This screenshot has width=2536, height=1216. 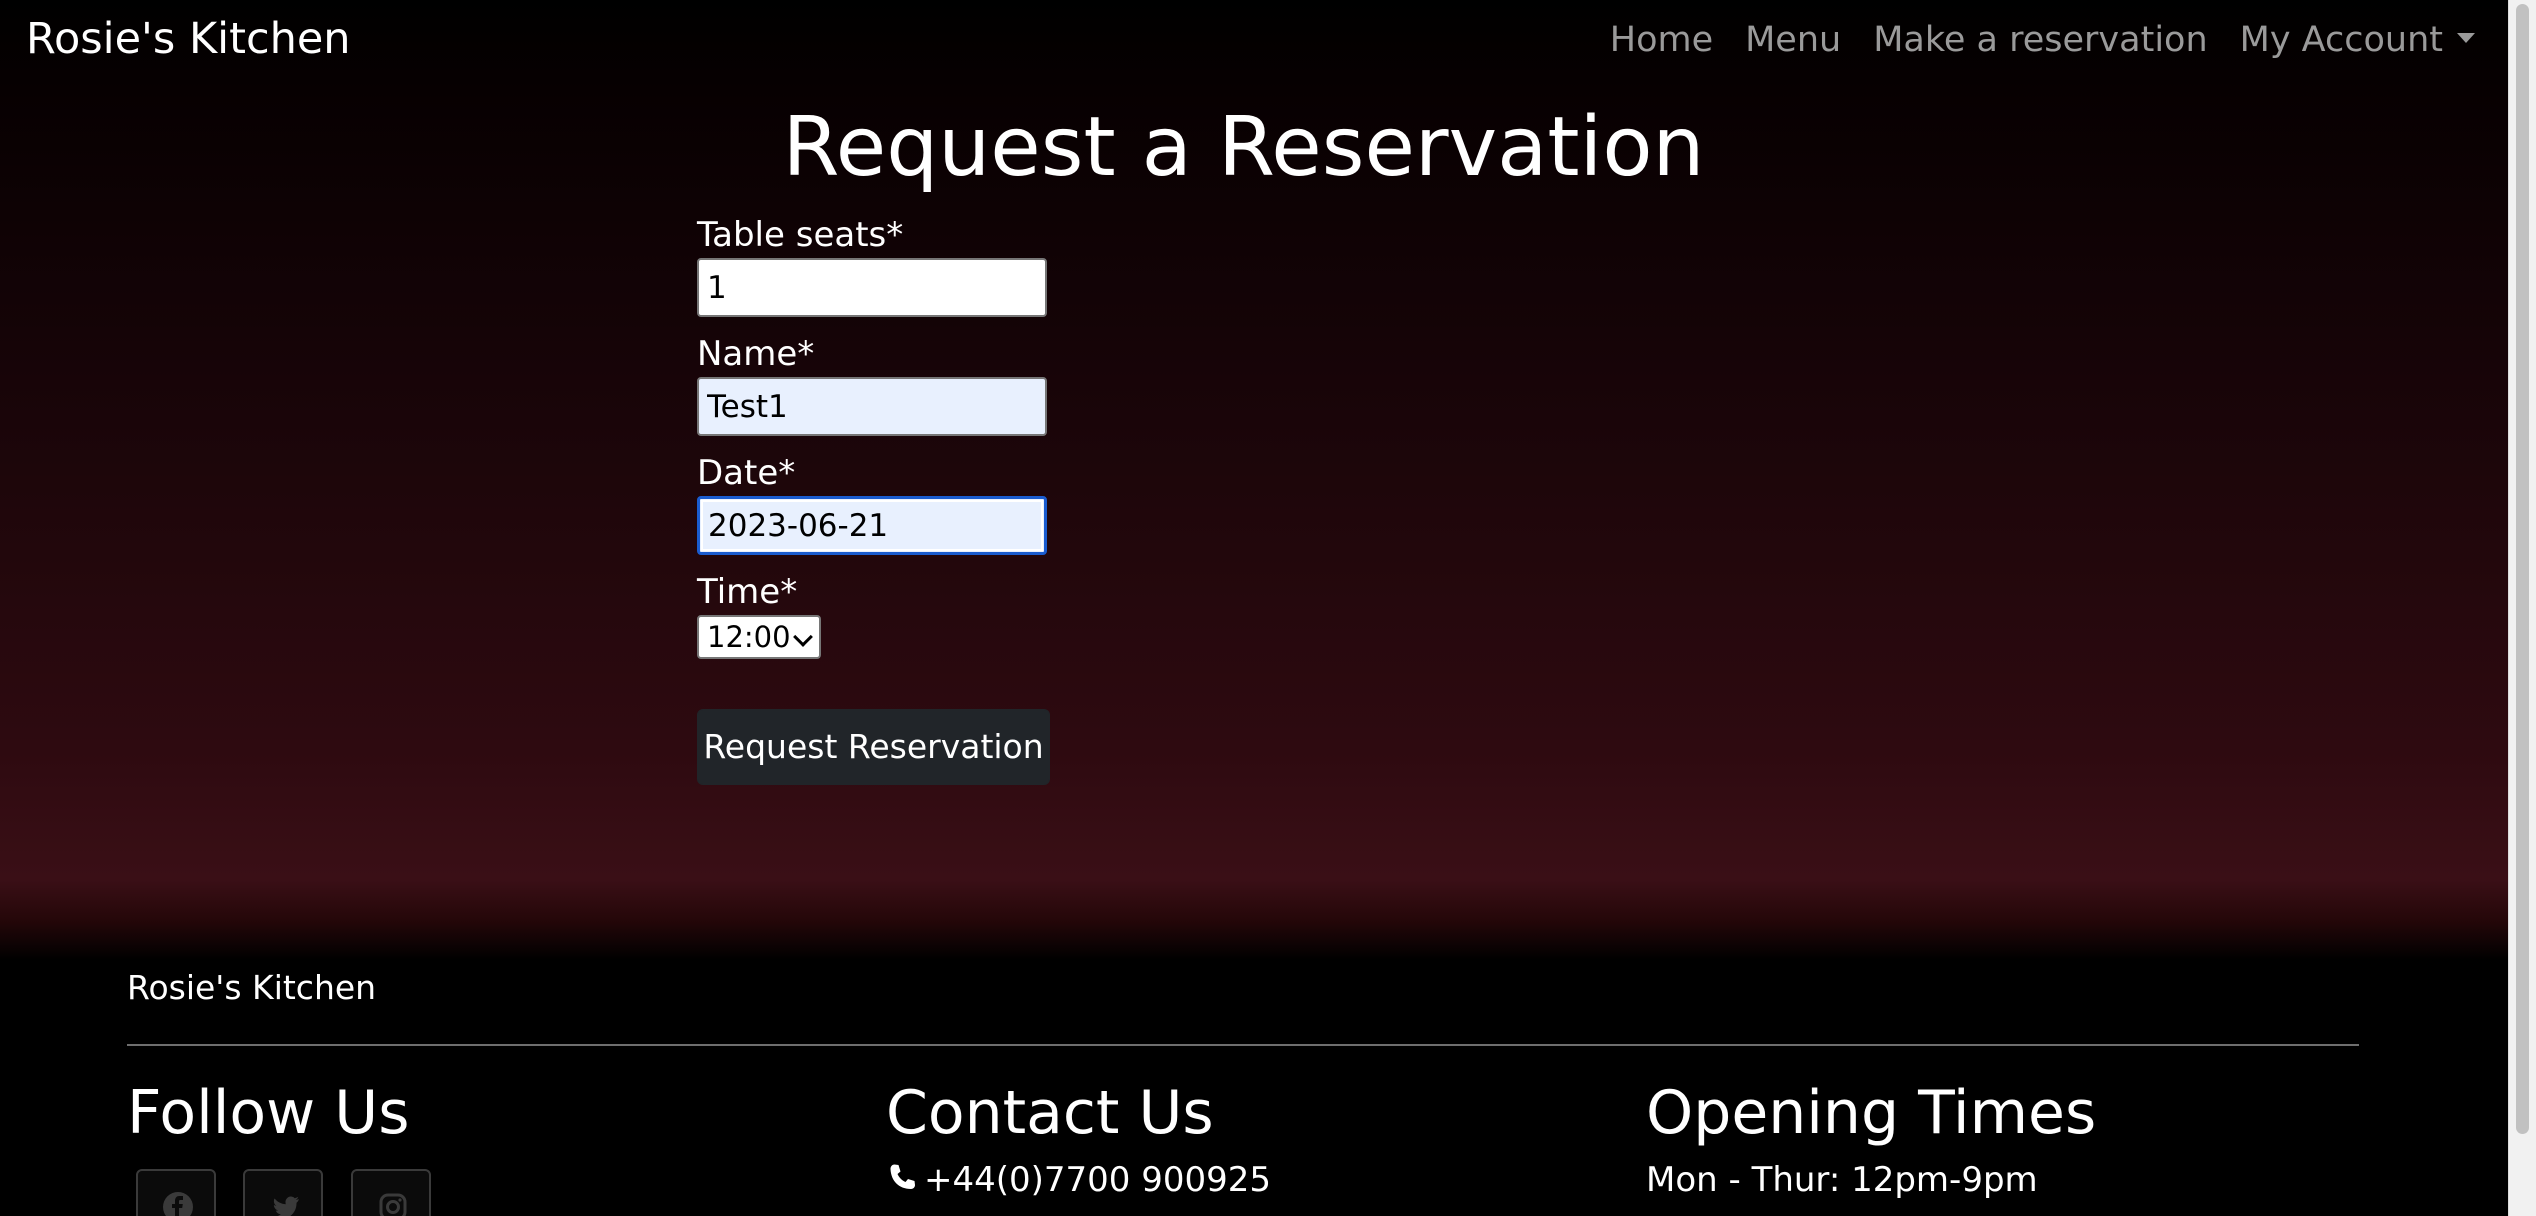 What do you see at coordinates (872, 287) in the screenshot?
I see `table-seats-input` at bounding box center [872, 287].